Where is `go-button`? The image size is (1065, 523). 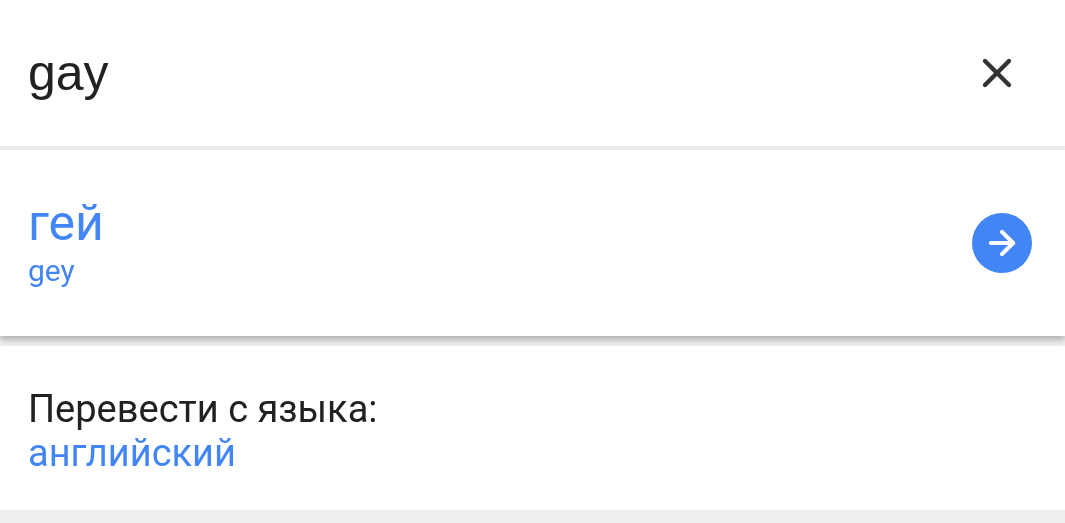
go-button is located at coordinates (1002, 243).